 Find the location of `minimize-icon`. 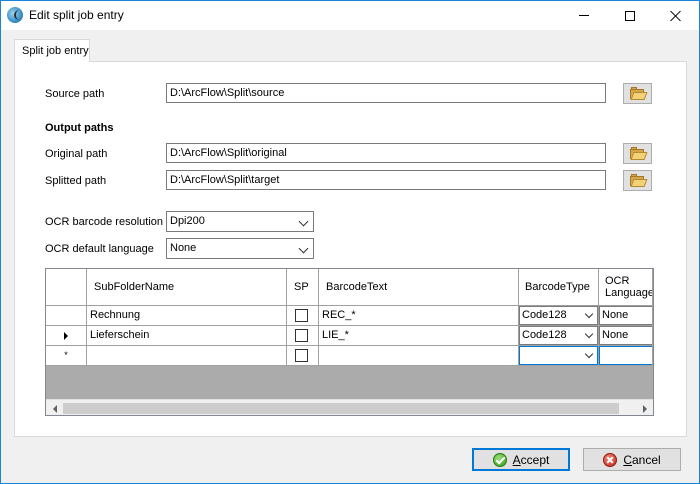

minimize-icon is located at coordinates (584, 15).